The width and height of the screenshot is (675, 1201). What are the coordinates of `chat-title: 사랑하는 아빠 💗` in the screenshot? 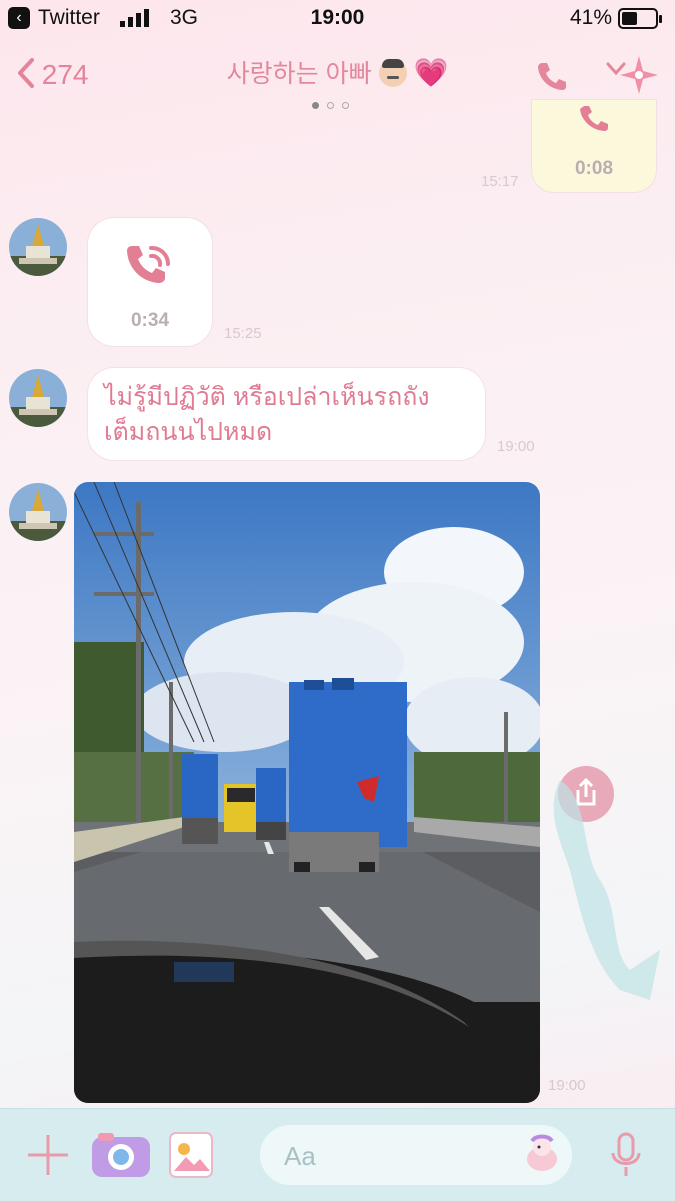 It's located at (337, 72).